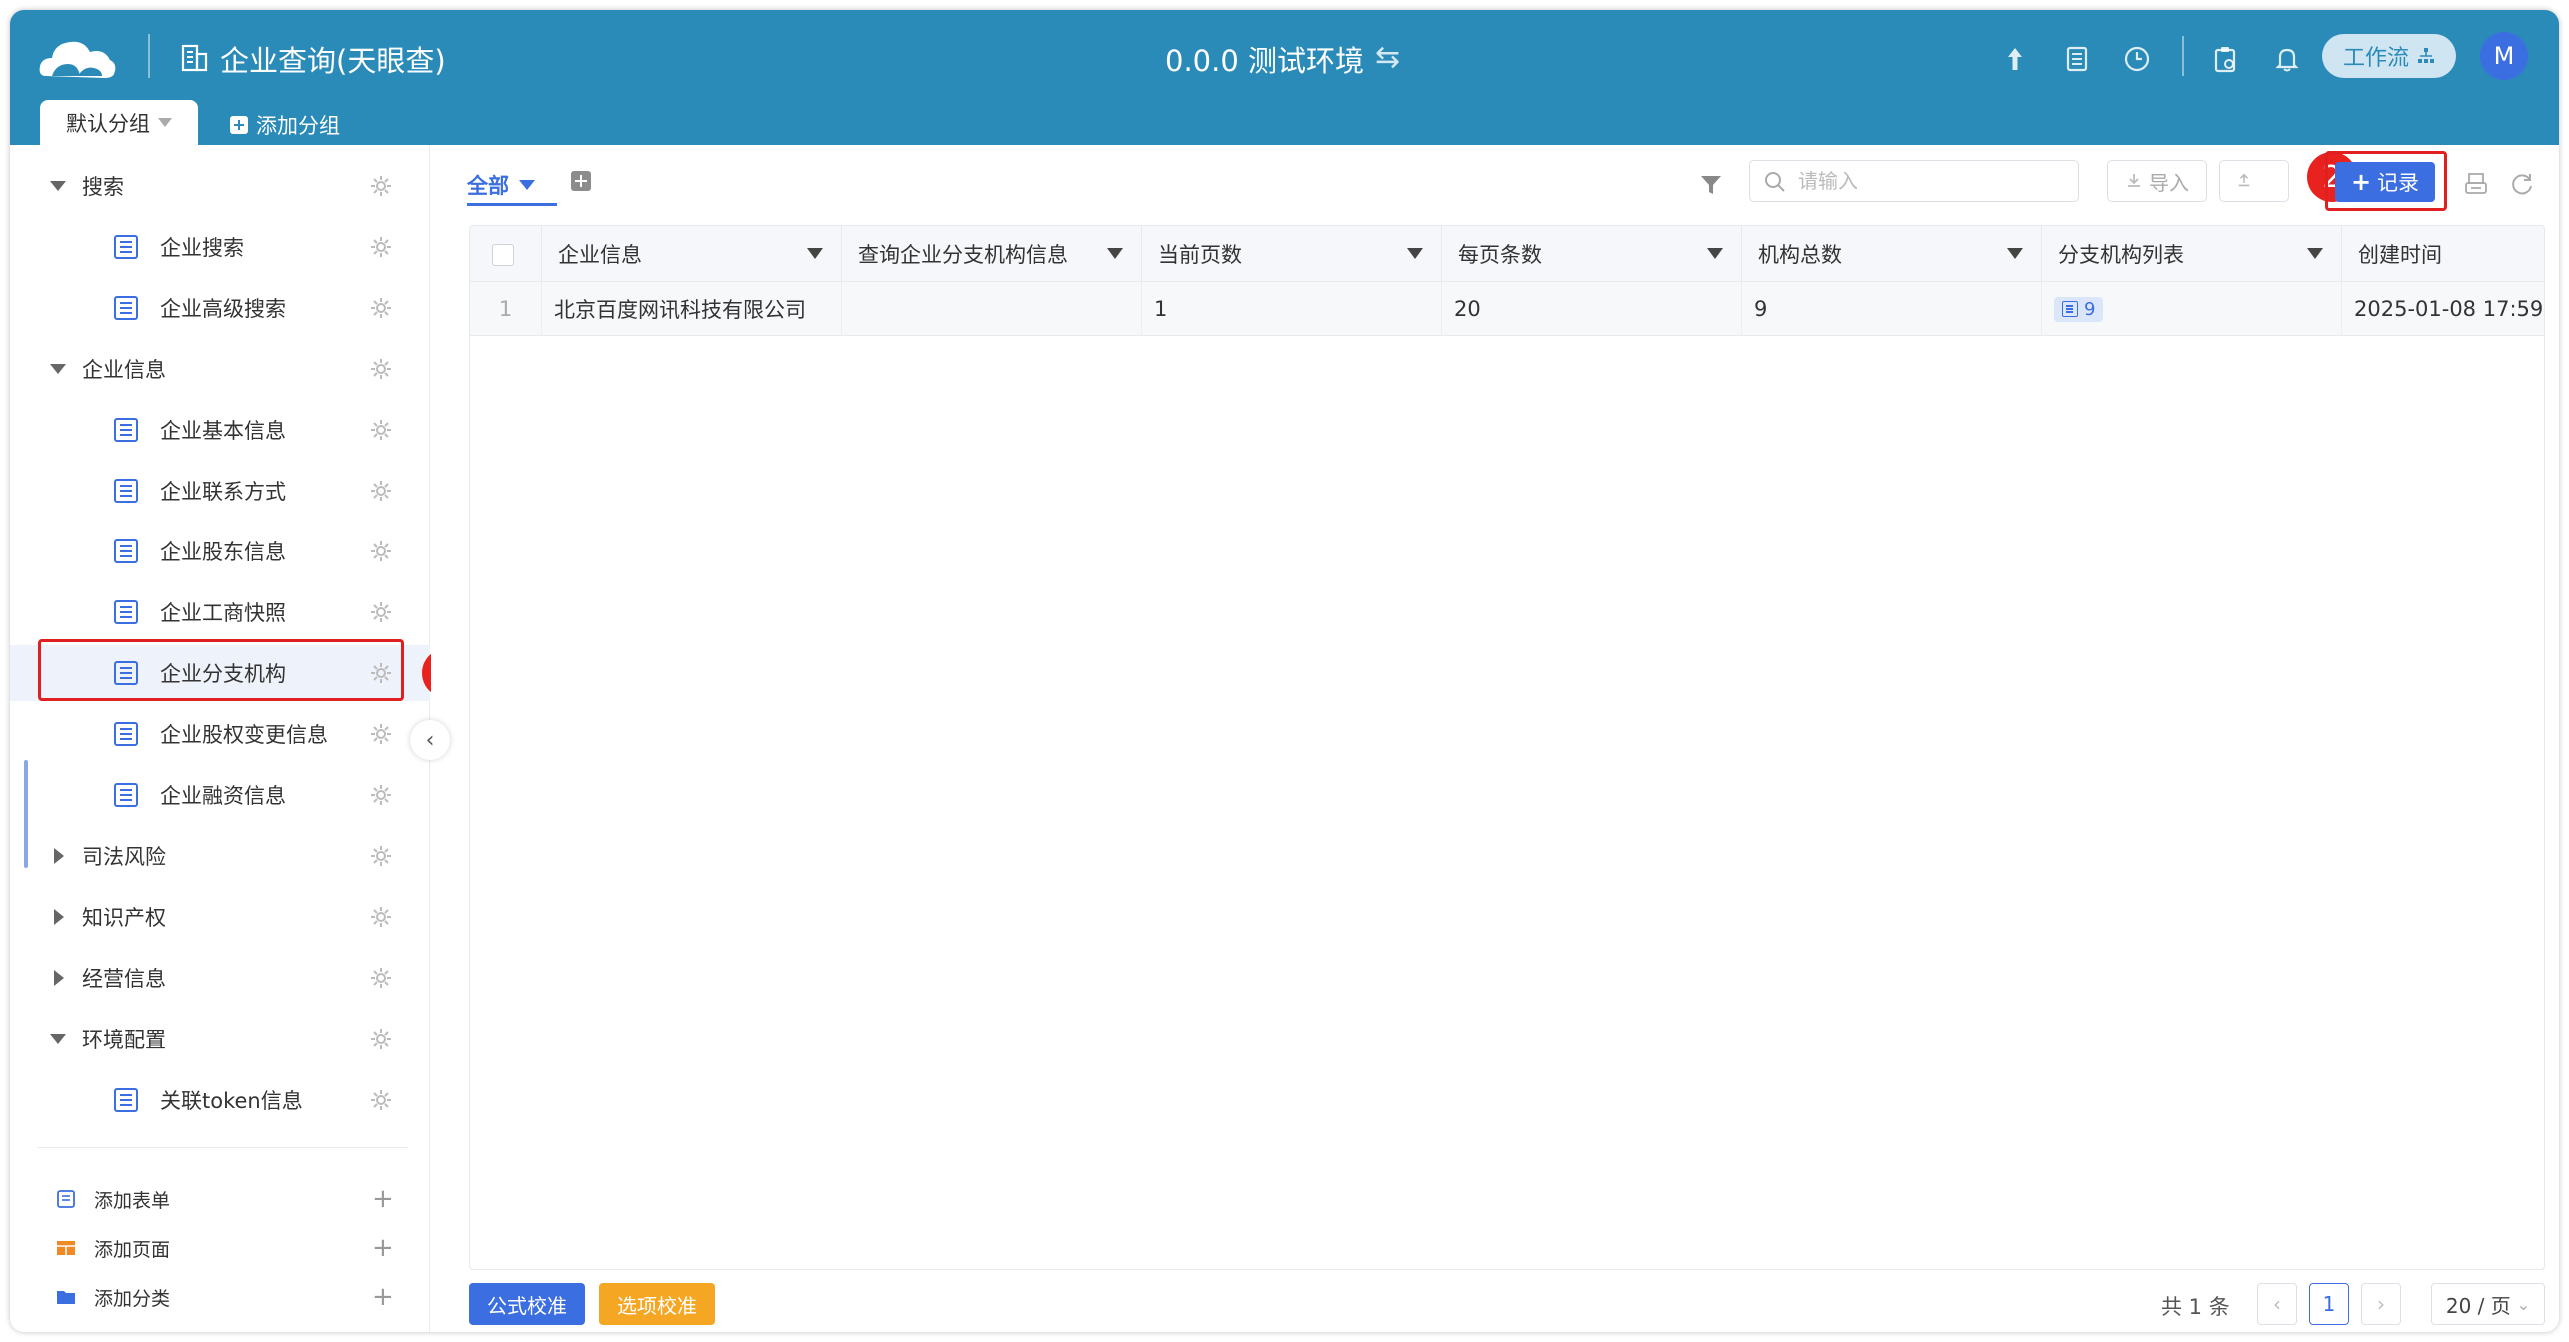  Describe the element at coordinates (2476, 184) in the screenshot. I see `print-icon` at that location.